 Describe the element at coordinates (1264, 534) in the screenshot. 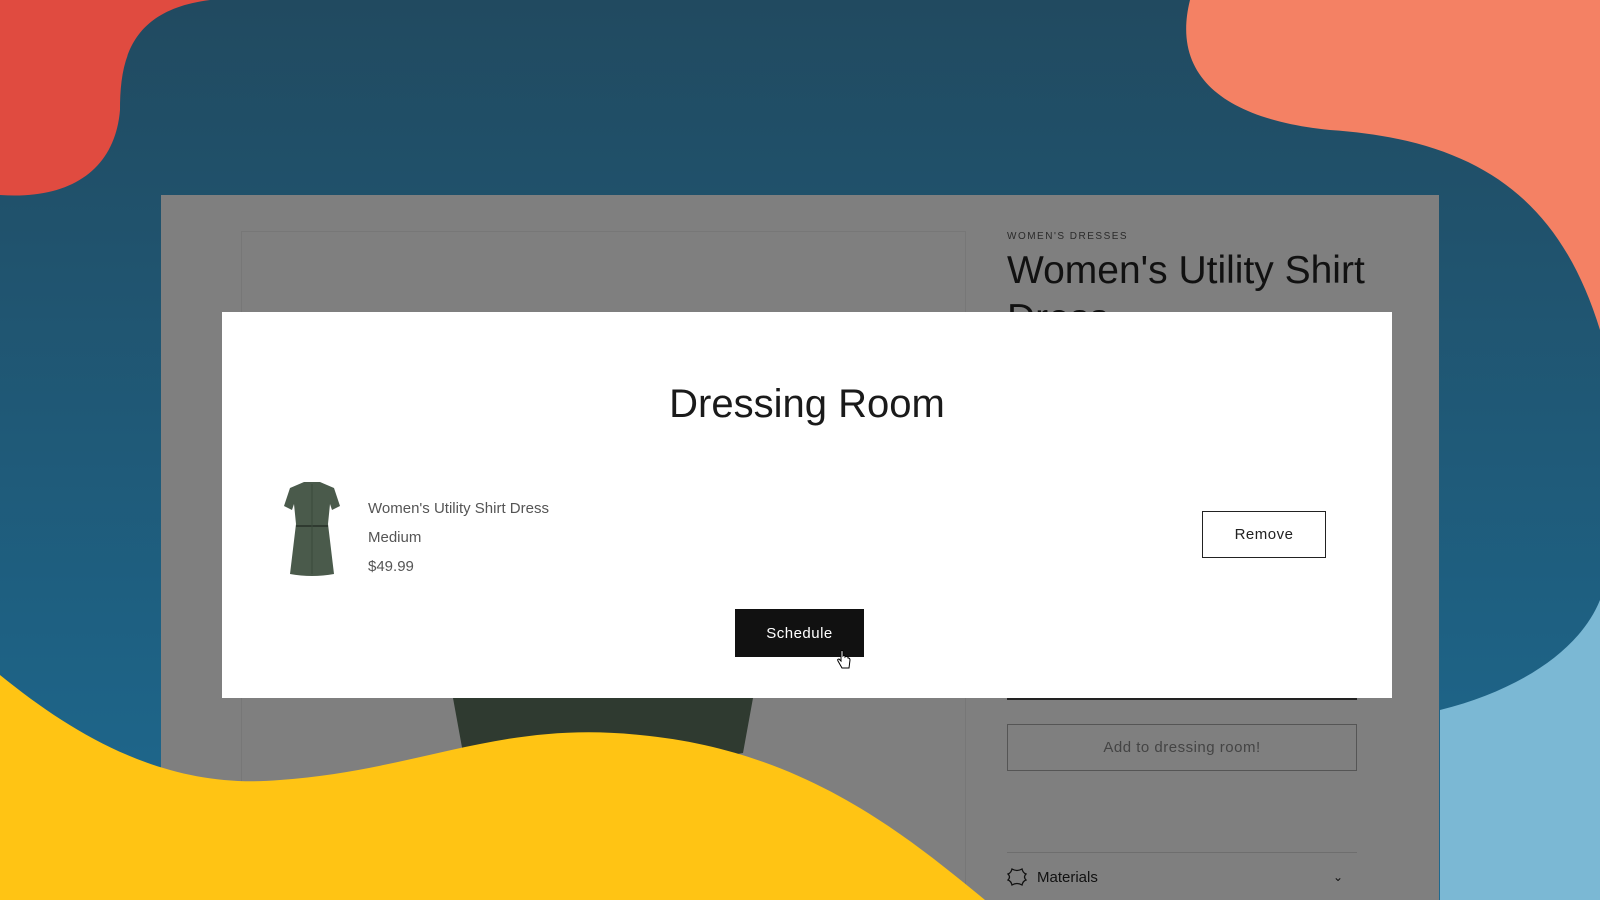

I see `remove-button: Remove` at that location.